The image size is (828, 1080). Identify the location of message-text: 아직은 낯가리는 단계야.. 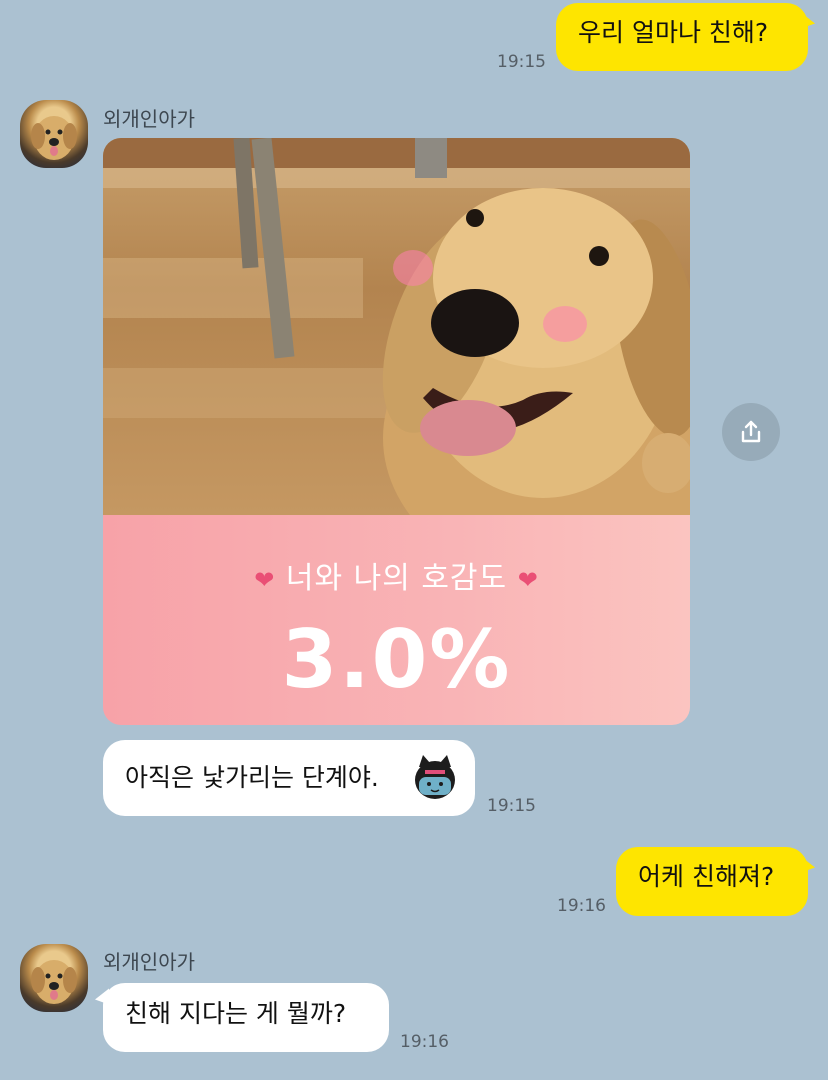
(252, 777).